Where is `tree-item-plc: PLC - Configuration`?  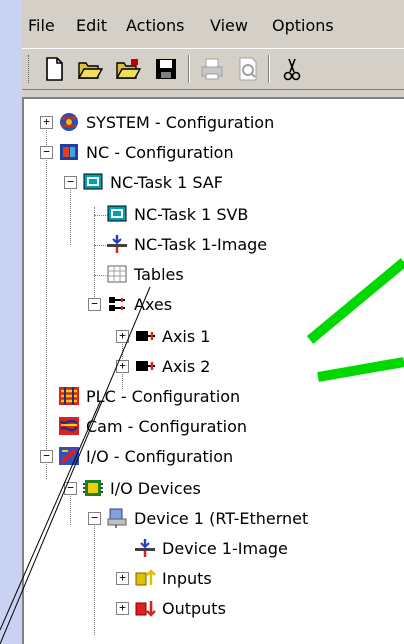
tree-item-plc: PLC - Configuration is located at coordinates (149, 396).